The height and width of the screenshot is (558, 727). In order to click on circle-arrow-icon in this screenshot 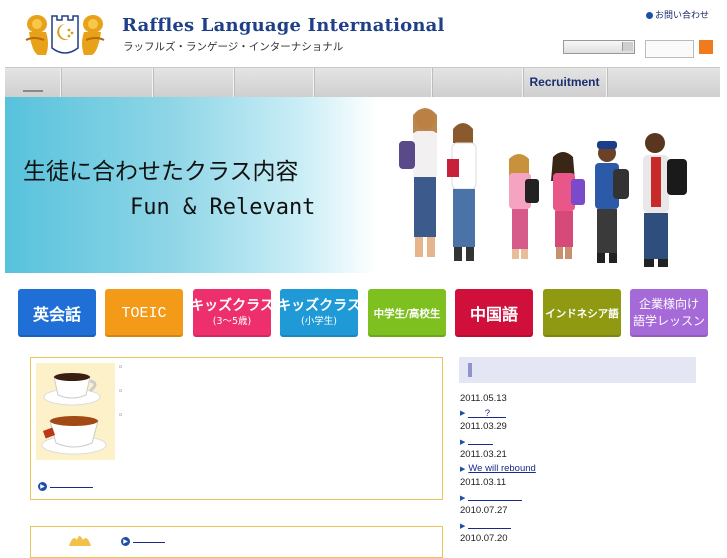, I will do `click(649, 15)`.